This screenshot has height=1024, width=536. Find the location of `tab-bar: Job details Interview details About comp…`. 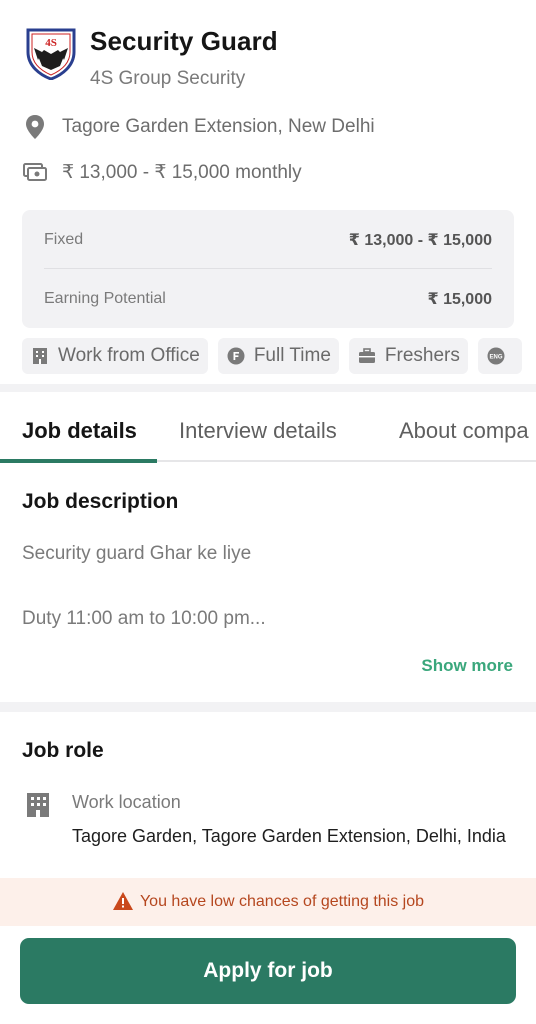

tab-bar: Job details Interview details About comp… is located at coordinates (268, 427).